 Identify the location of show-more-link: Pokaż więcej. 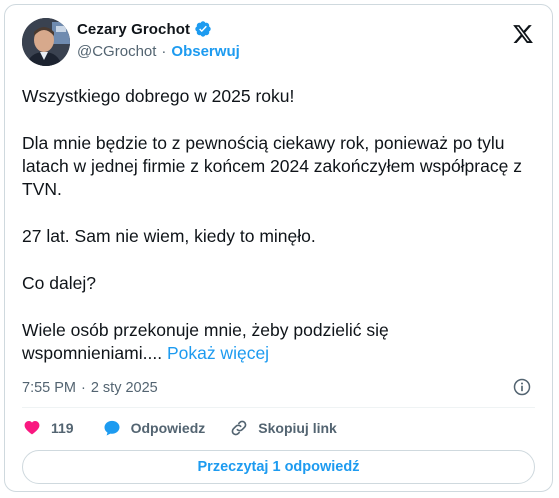
(218, 353).